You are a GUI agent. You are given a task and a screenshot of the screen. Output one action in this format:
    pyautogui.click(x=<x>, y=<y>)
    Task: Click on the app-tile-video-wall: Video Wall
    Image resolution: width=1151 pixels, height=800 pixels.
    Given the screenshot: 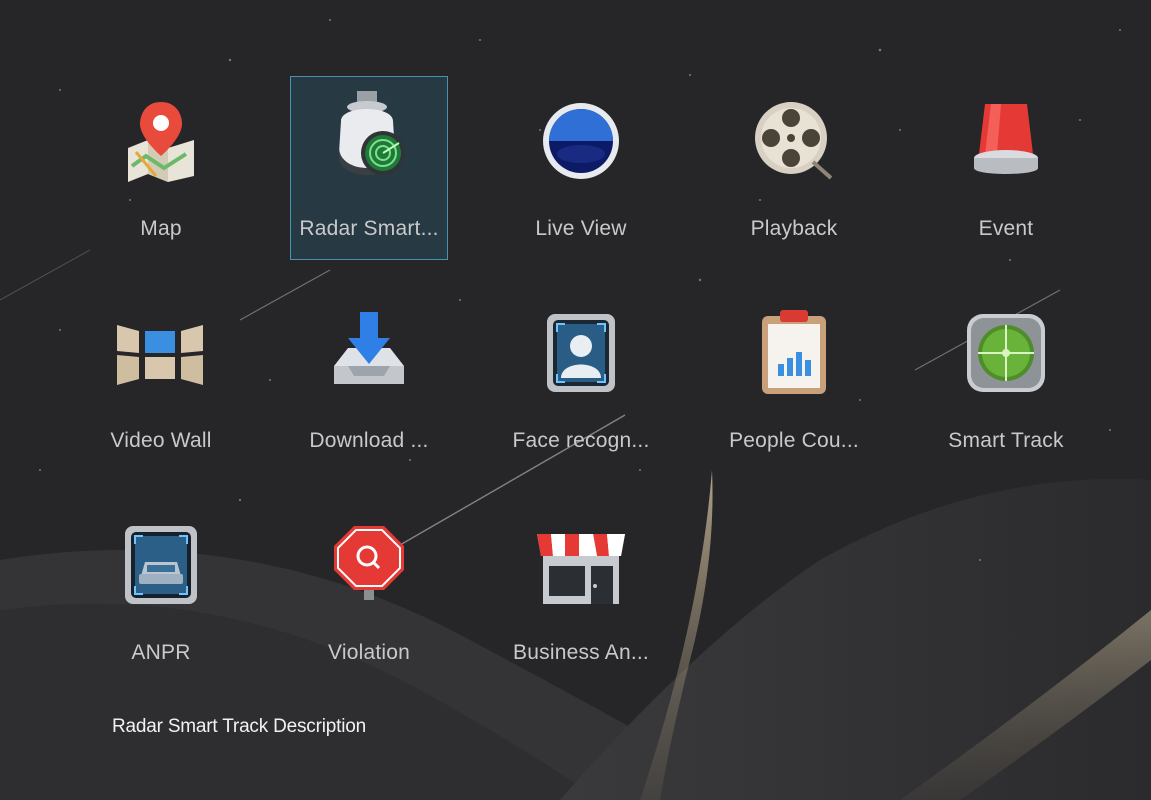 What is the action you would take?
    pyautogui.click(x=161, y=380)
    